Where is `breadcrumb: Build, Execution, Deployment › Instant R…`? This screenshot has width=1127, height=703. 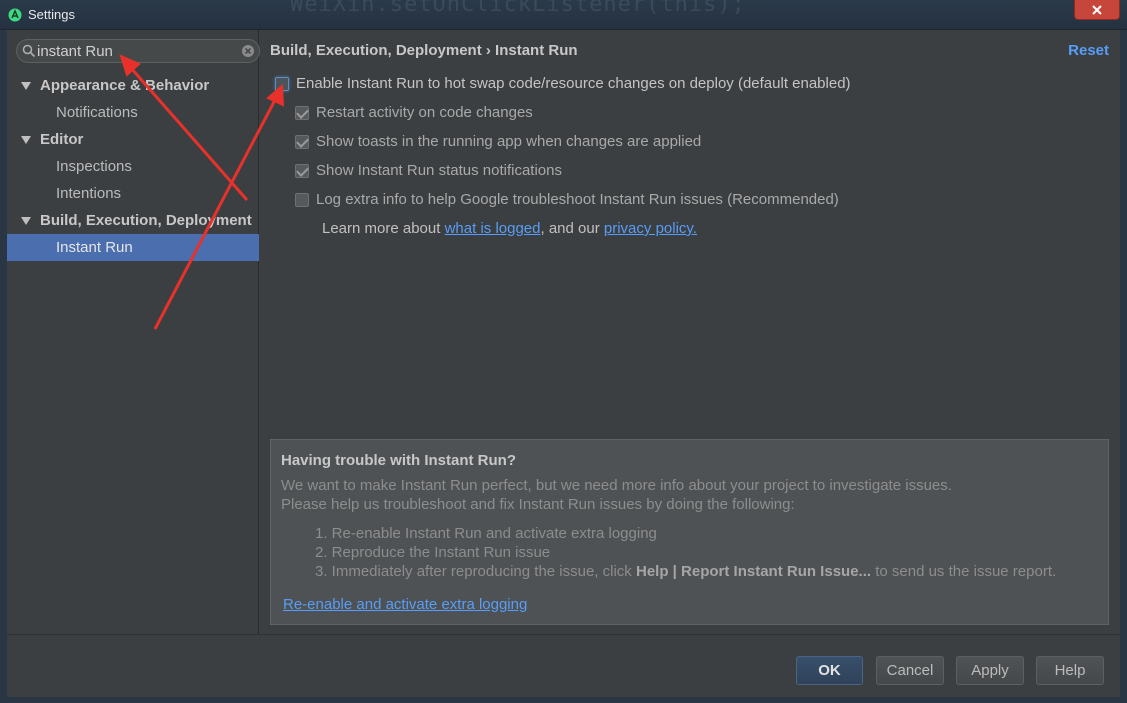 breadcrumb: Build, Execution, Deployment › Instant R… is located at coordinates (424, 50).